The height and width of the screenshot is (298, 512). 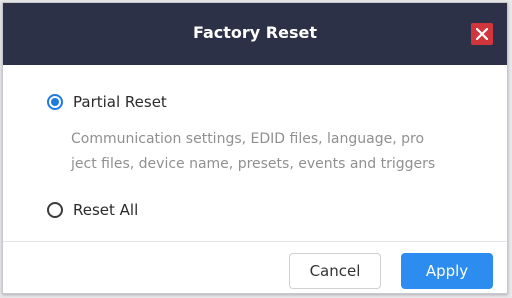 I want to click on partial-reset-option: Partial Reset, so click(x=107, y=102).